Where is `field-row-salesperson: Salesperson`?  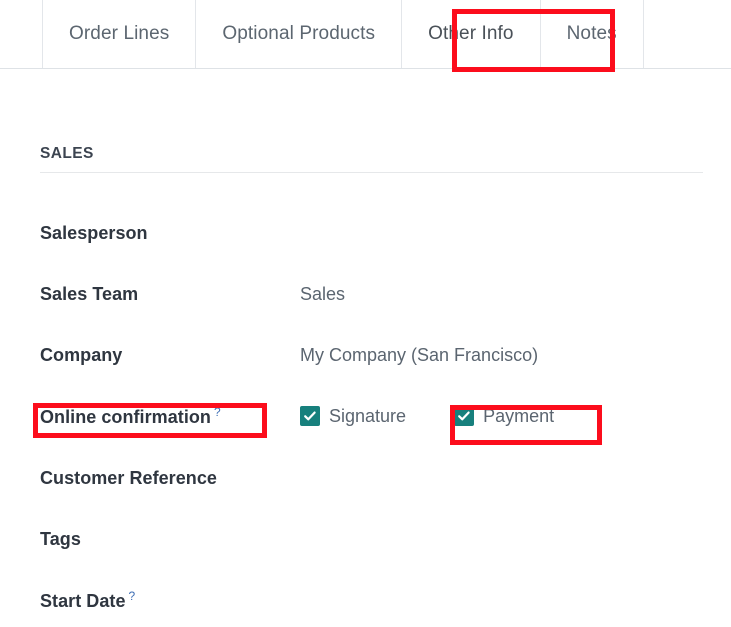
field-row-salesperson: Salesperson is located at coordinates (365, 233).